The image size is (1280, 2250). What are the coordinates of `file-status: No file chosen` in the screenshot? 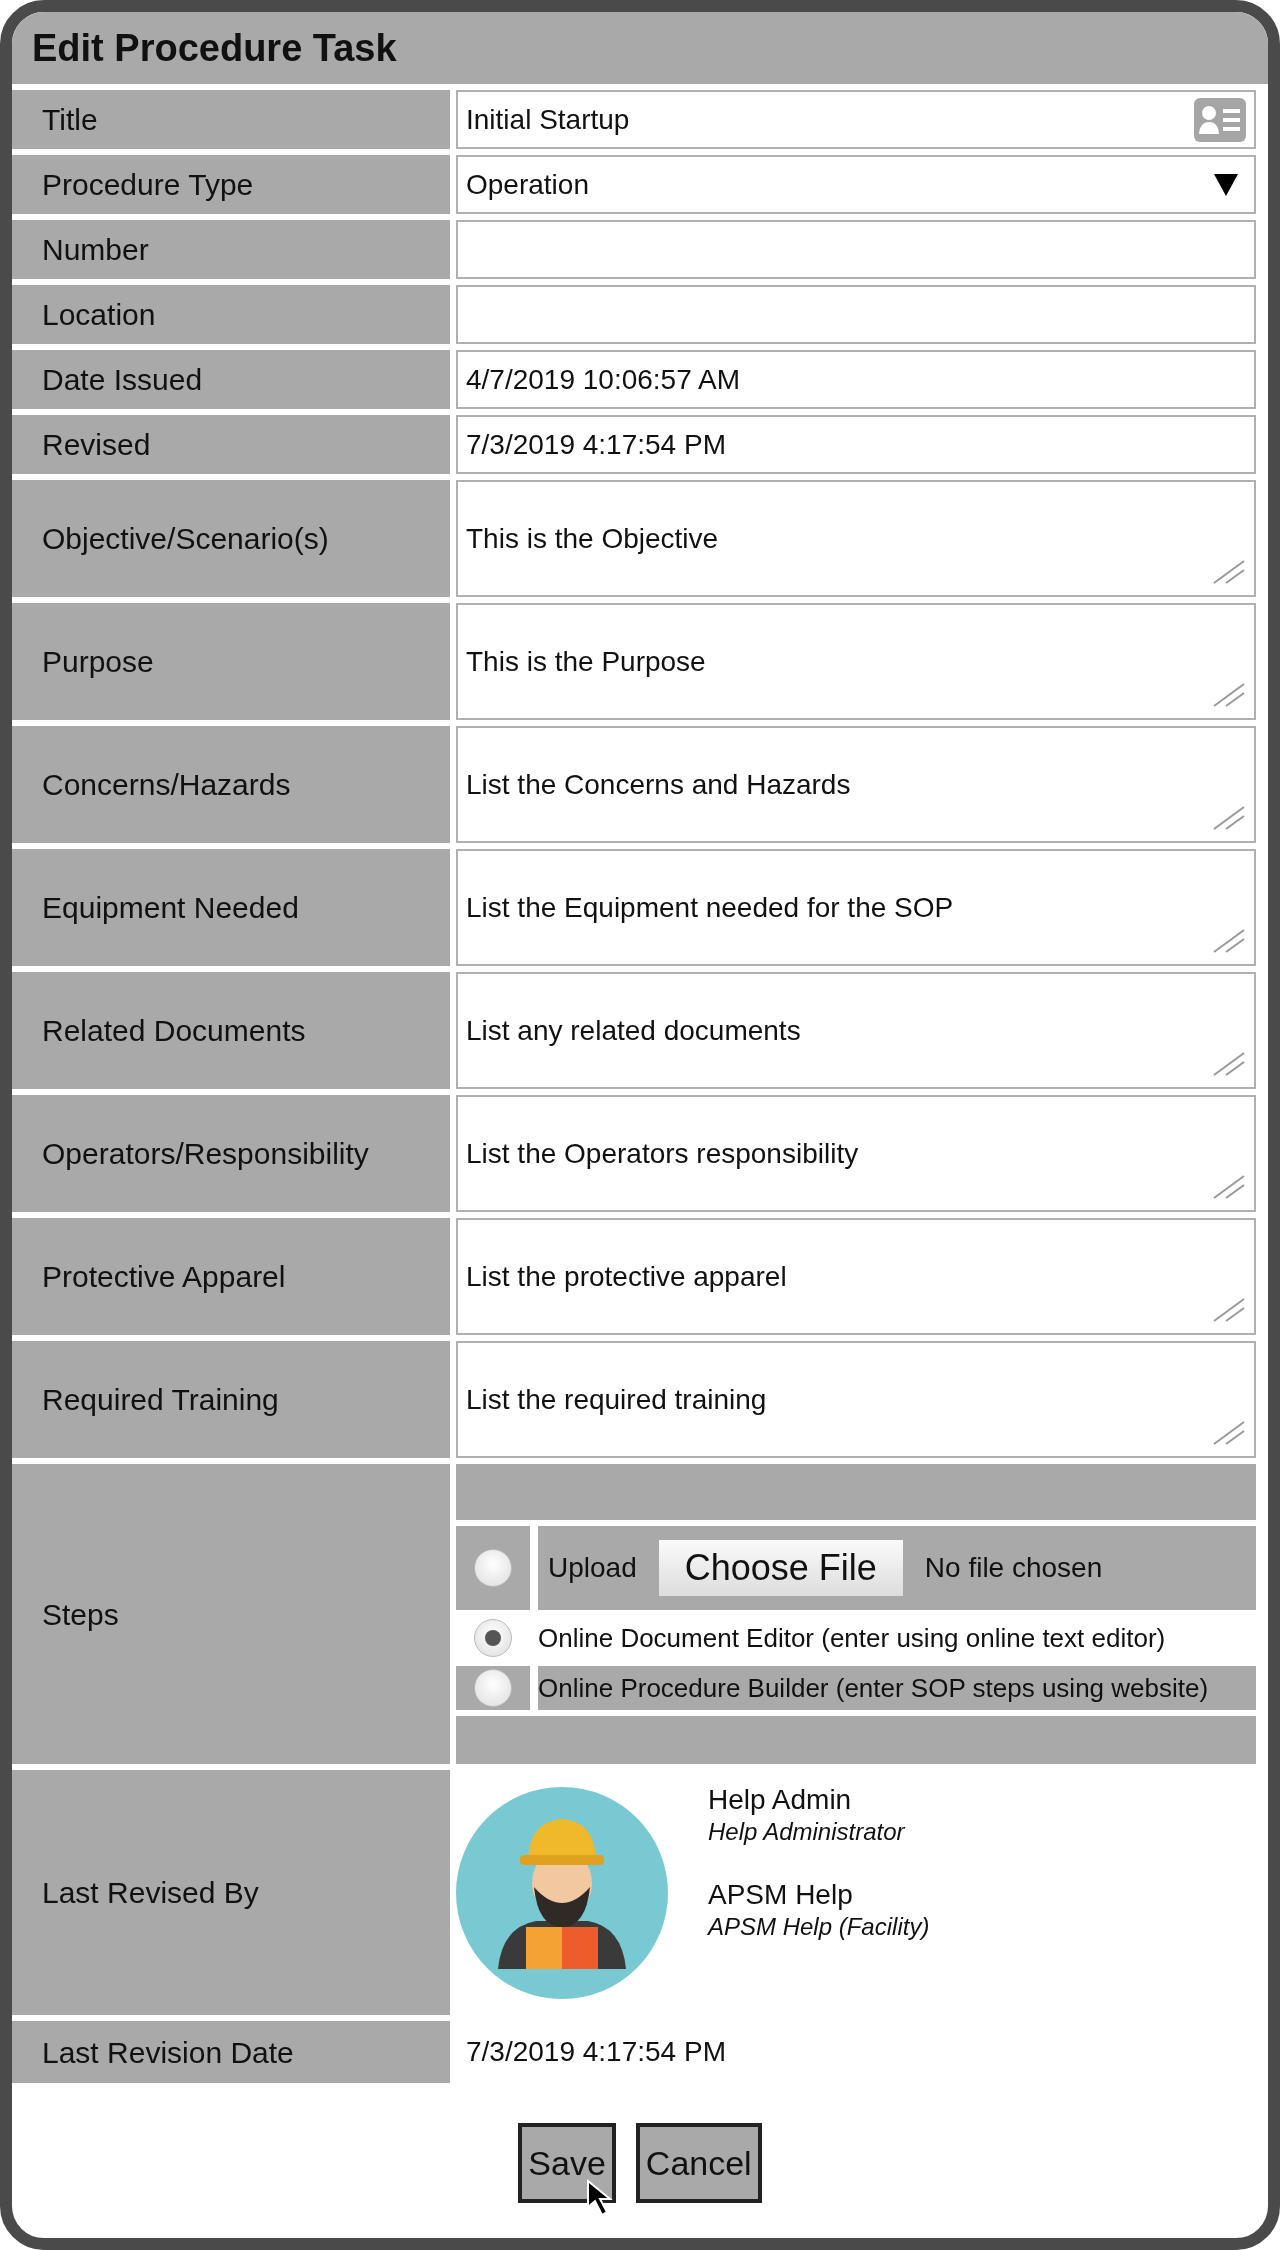 It's located at (1013, 1568).